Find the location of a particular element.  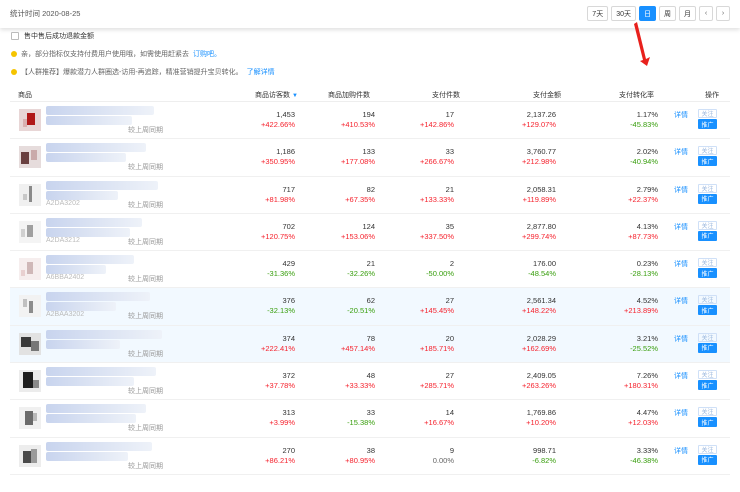

refund-checkbox is located at coordinates (15, 36).